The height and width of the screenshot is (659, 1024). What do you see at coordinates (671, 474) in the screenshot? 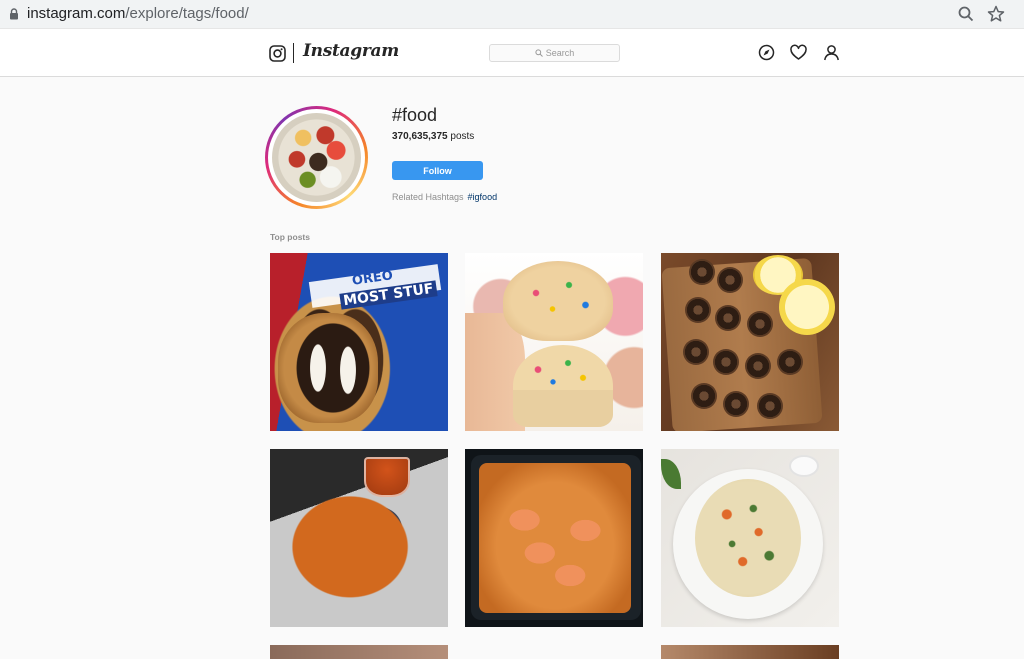
I see `leaf-image` at bounding box center [671, 474].